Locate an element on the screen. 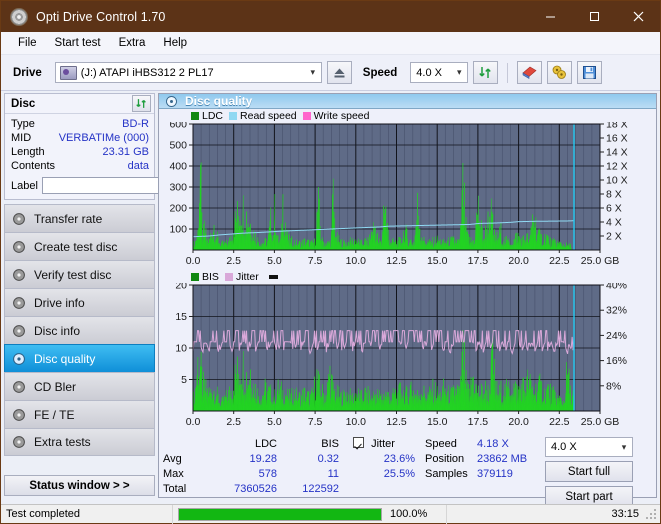  svg-text: 2.5 is located at coordinates (233, 261).